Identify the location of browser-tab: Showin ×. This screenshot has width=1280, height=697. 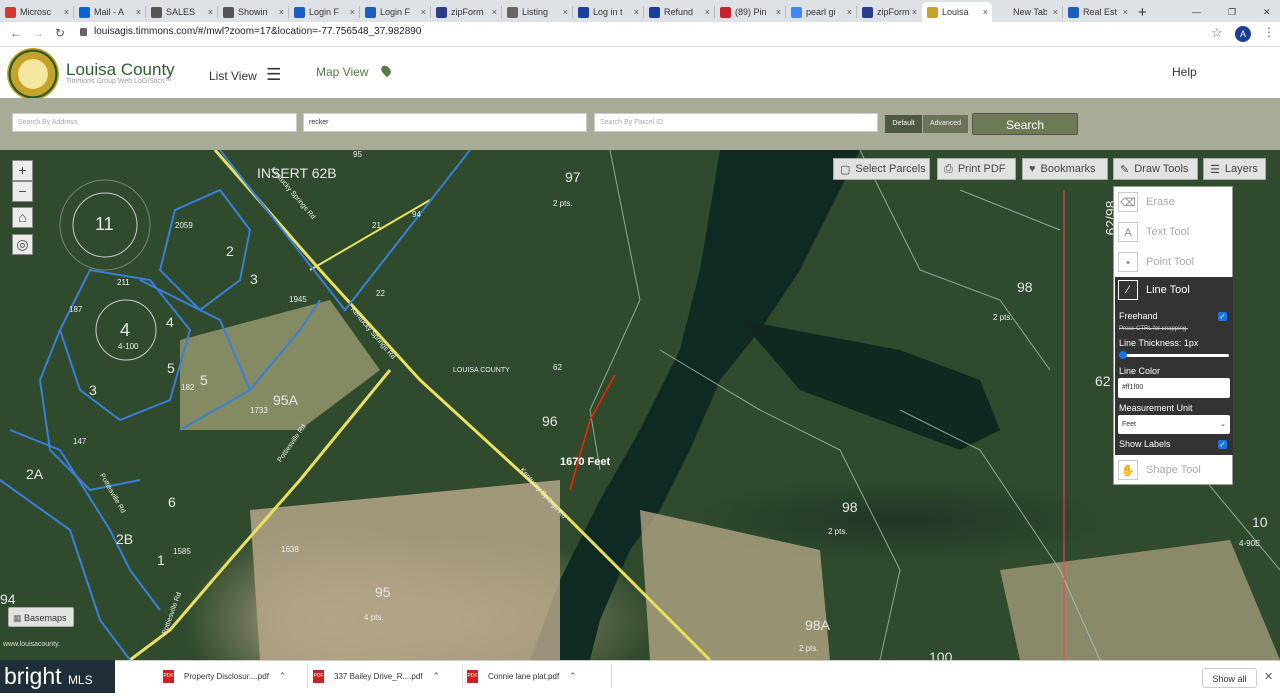
(253, 12).